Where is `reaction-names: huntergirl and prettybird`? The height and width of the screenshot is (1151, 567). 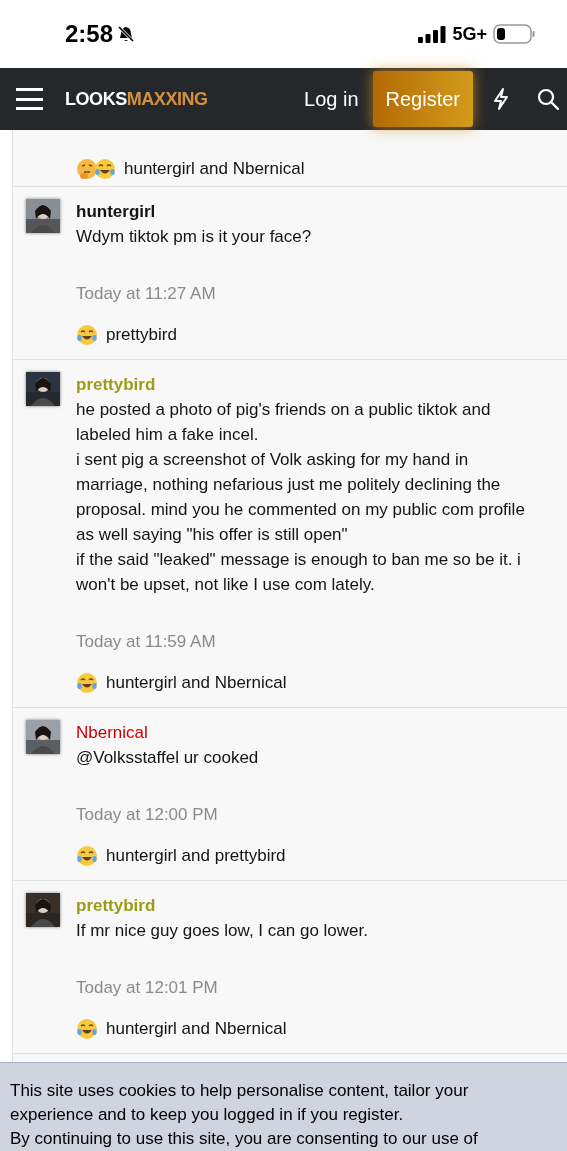
reaction-names: huntergirl and prettybird is located at coordinates (196, 855).